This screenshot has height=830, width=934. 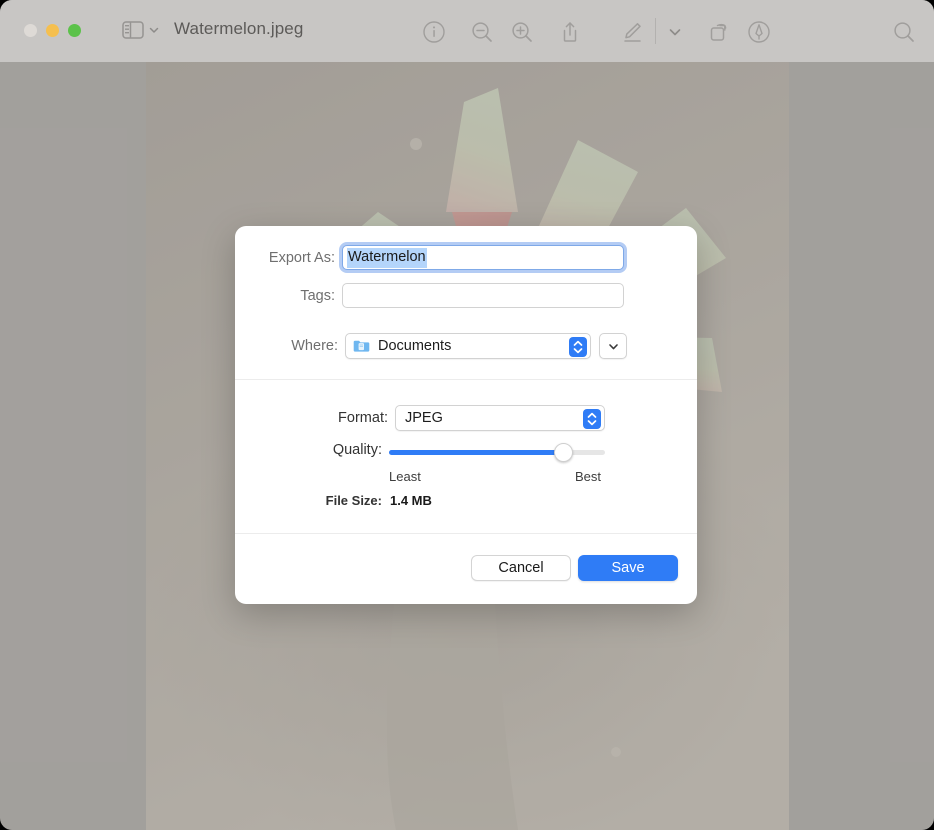 I want to click on dialog-divider-bottom, so click(x=466, y=533).